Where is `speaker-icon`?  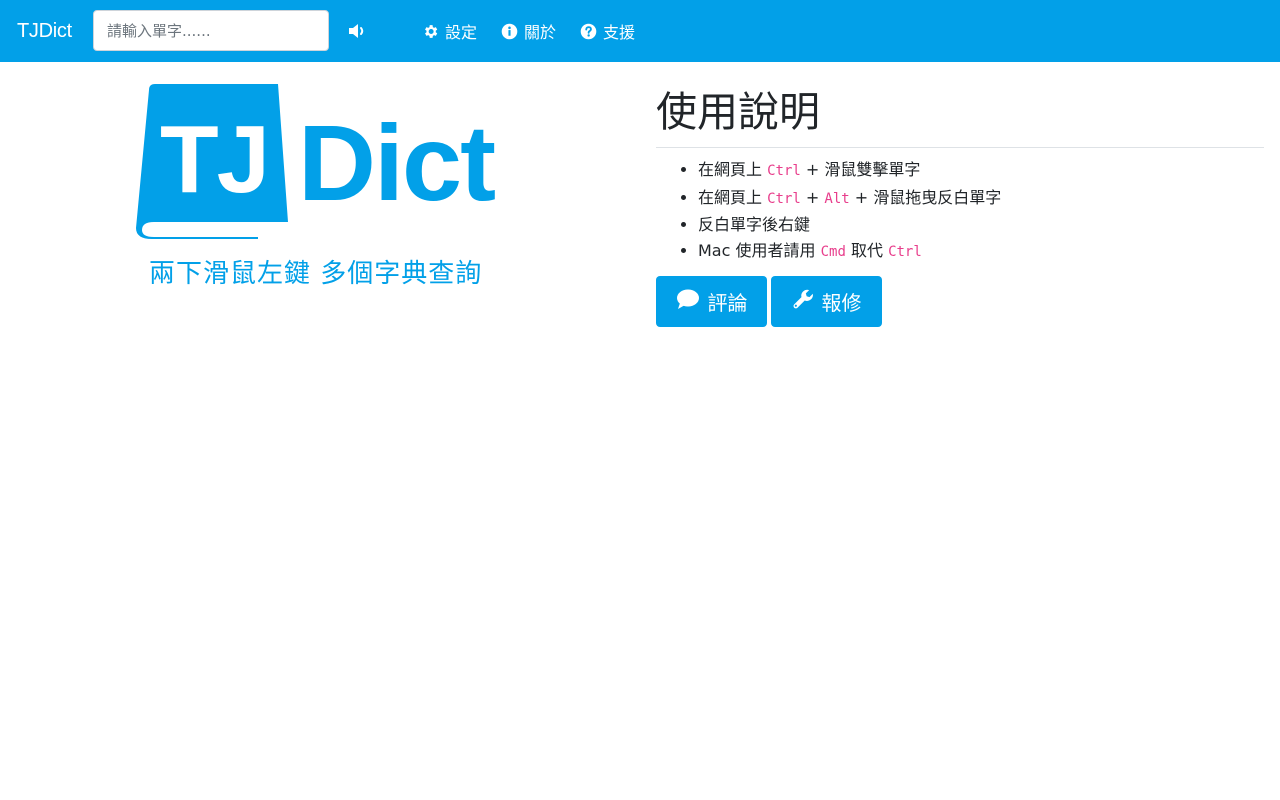 speaker-icon is located at coordinates (357, 31).